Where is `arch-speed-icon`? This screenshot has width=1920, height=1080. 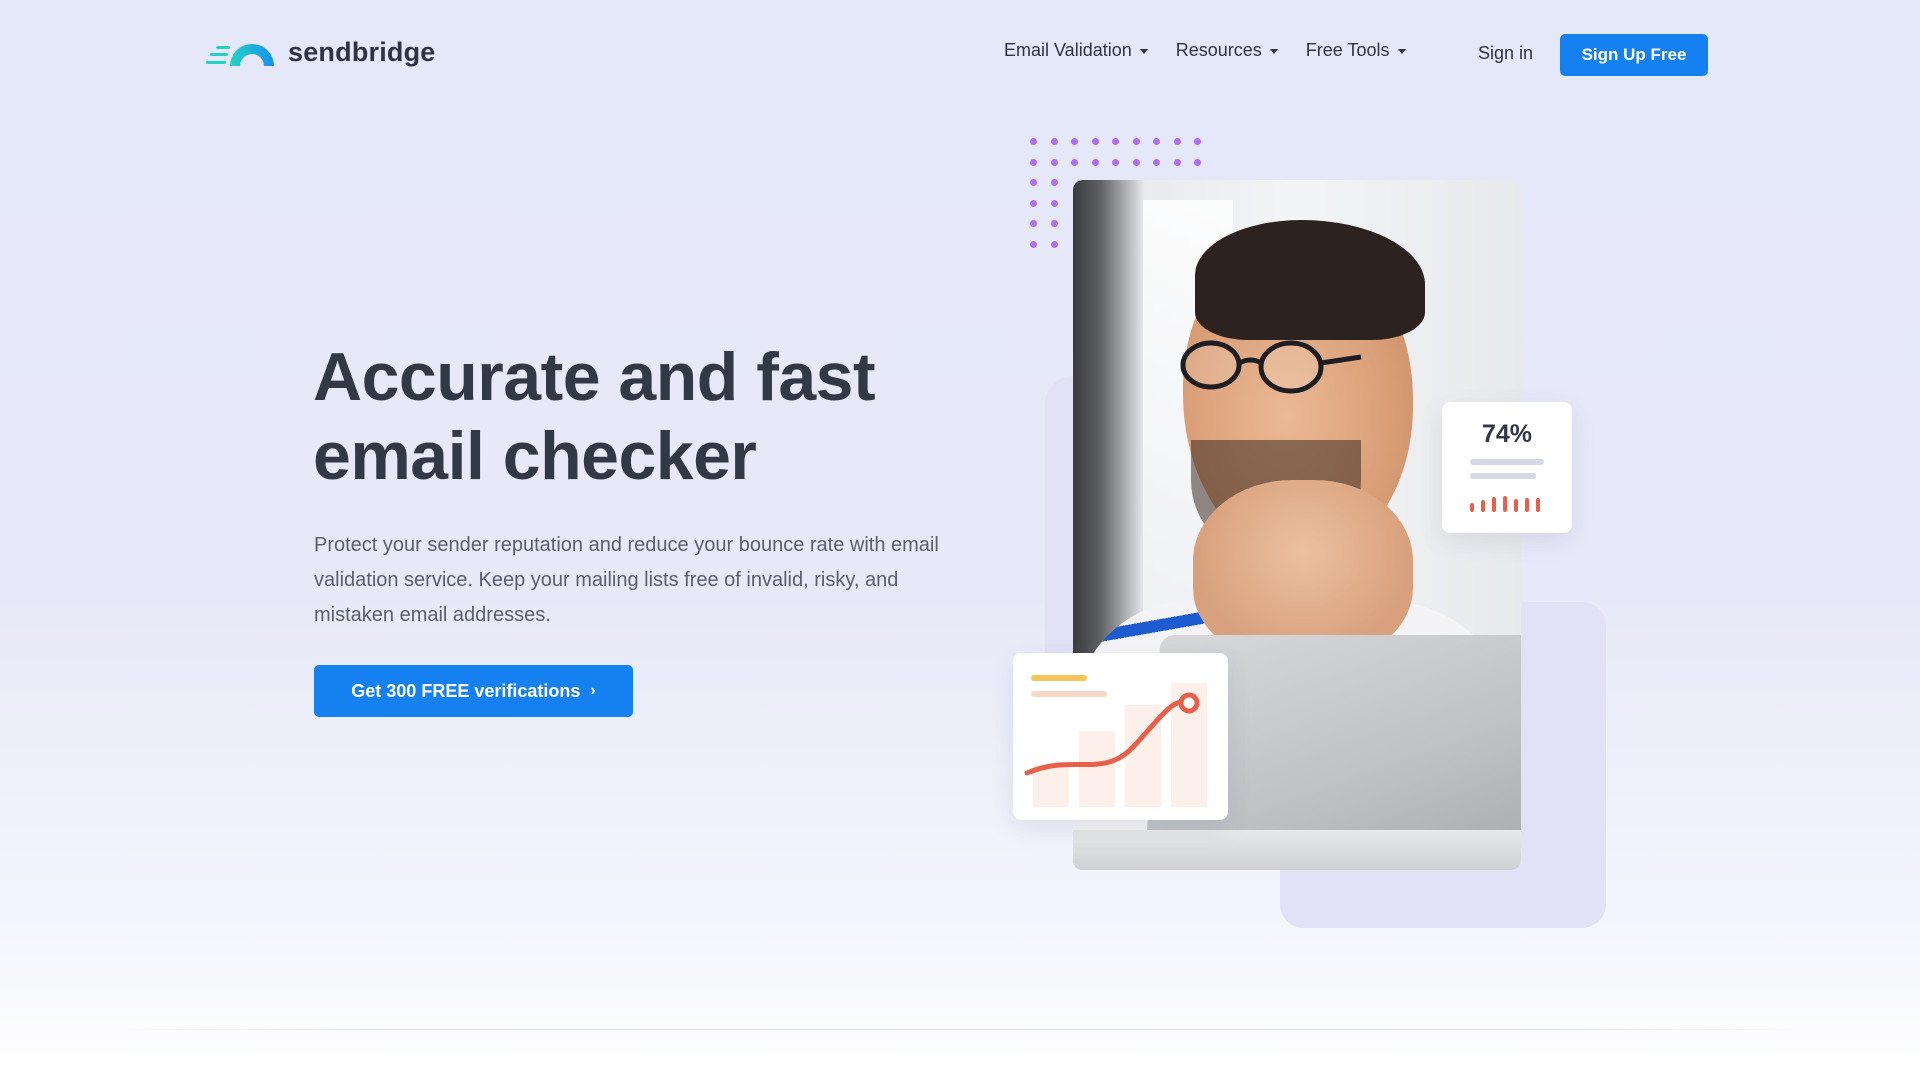
arch-speed-icon is located at coordinates (240, 55).